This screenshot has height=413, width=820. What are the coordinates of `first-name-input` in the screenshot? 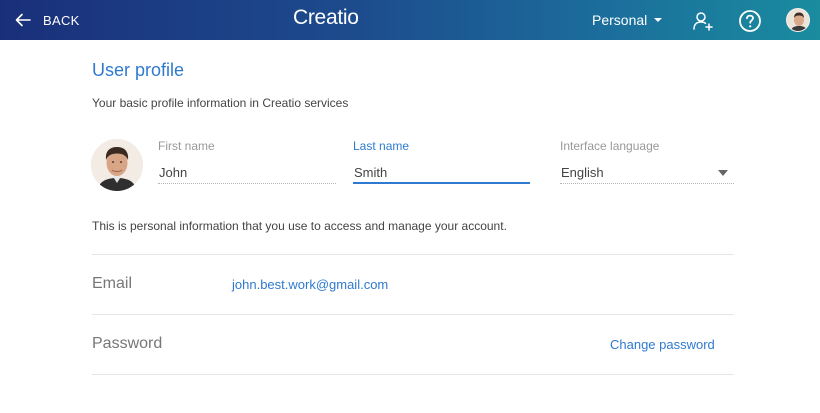 It's located at (247, 173).